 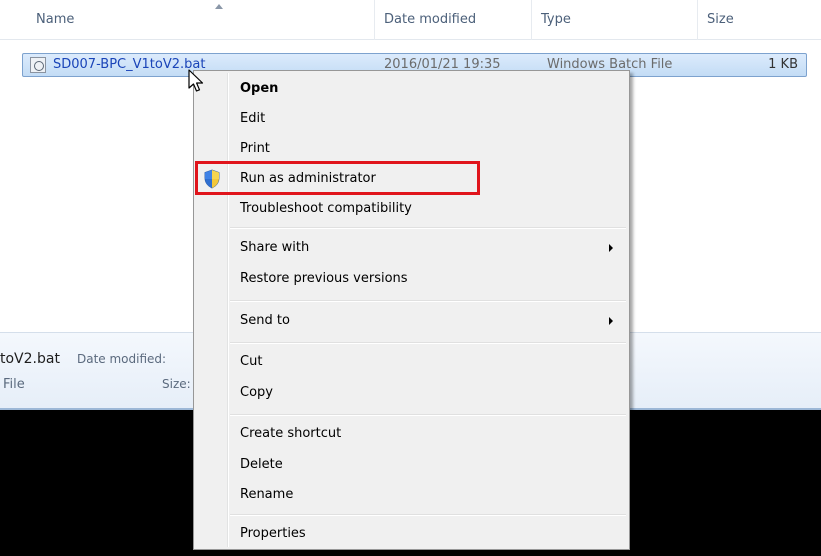 What do you see at coordinates (122, 359) in the screenshot?
I see `details-date-label: Date modified:` at bounding box center [122, 359].